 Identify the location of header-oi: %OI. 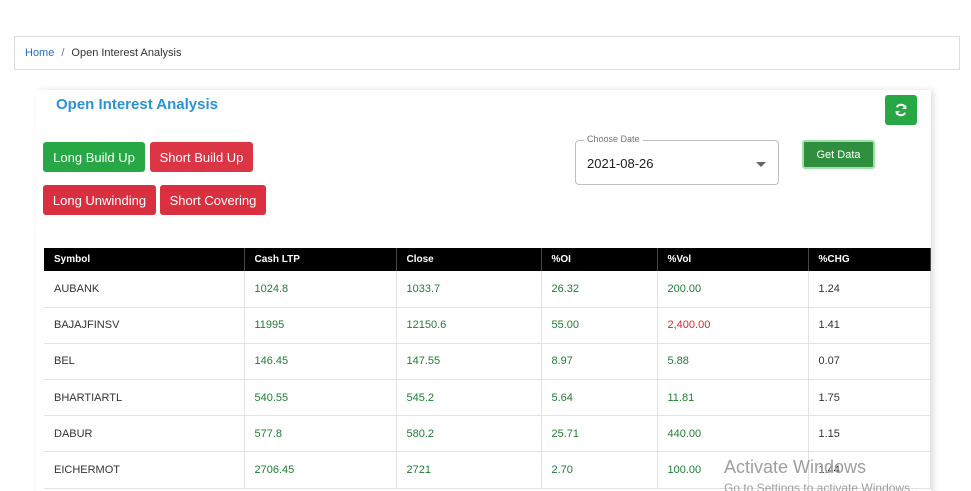
(599, 259).